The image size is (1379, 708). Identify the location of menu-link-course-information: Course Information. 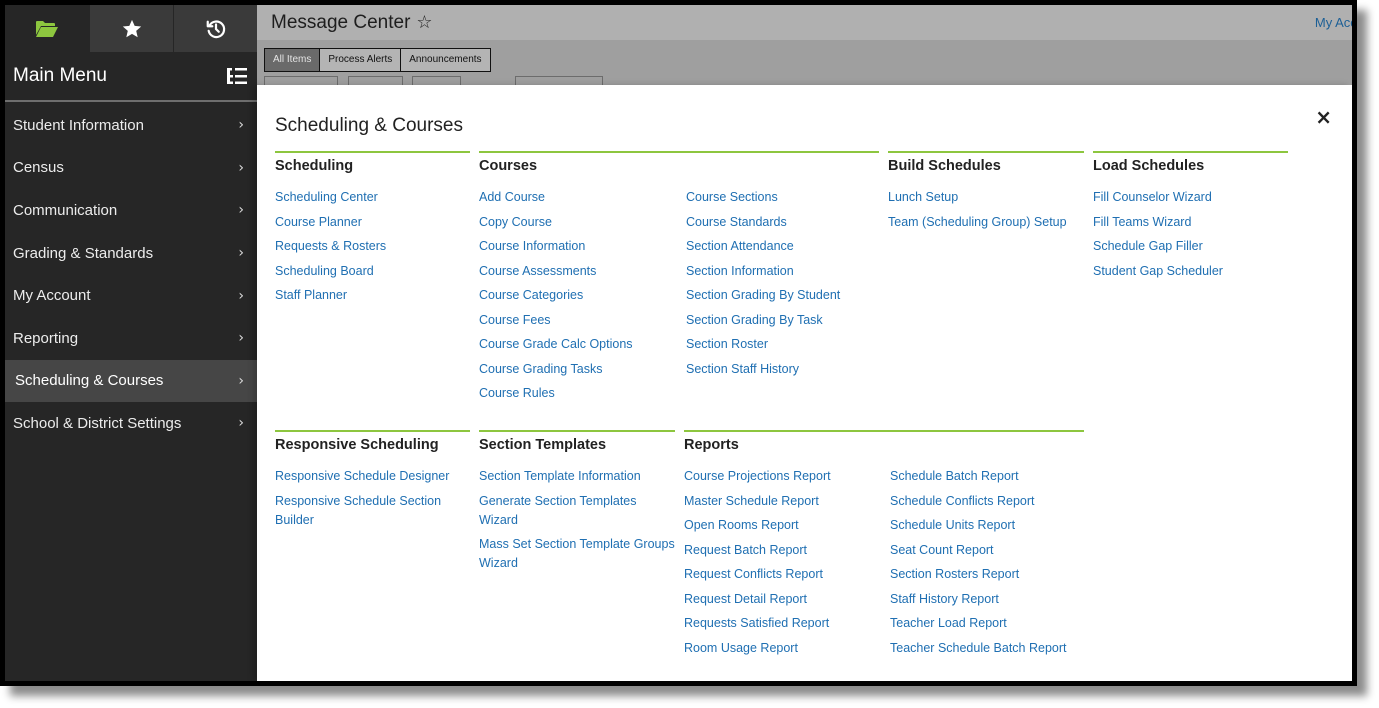
(579, 246).